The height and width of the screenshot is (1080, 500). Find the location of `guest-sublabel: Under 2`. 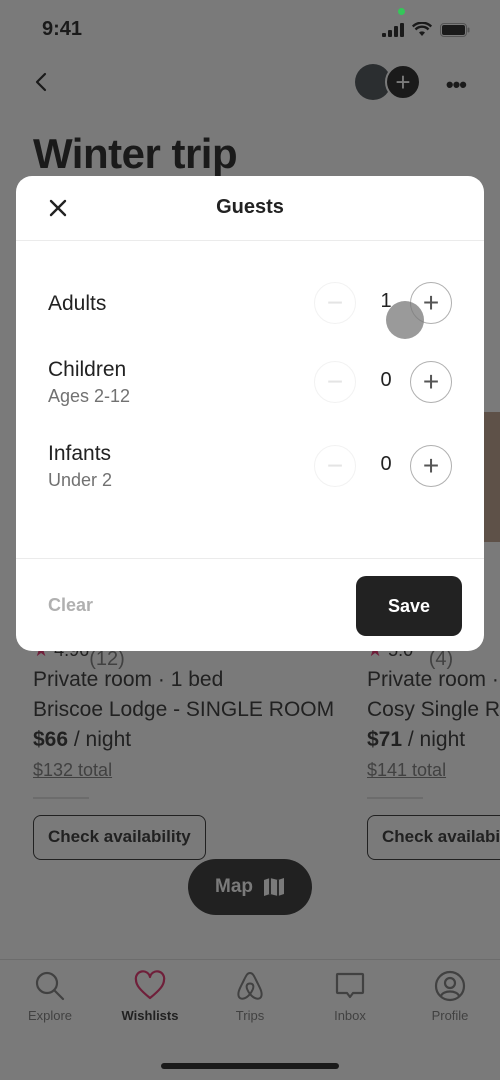

guest-sublabel: Under 2 is located at coordinates (80, 480).